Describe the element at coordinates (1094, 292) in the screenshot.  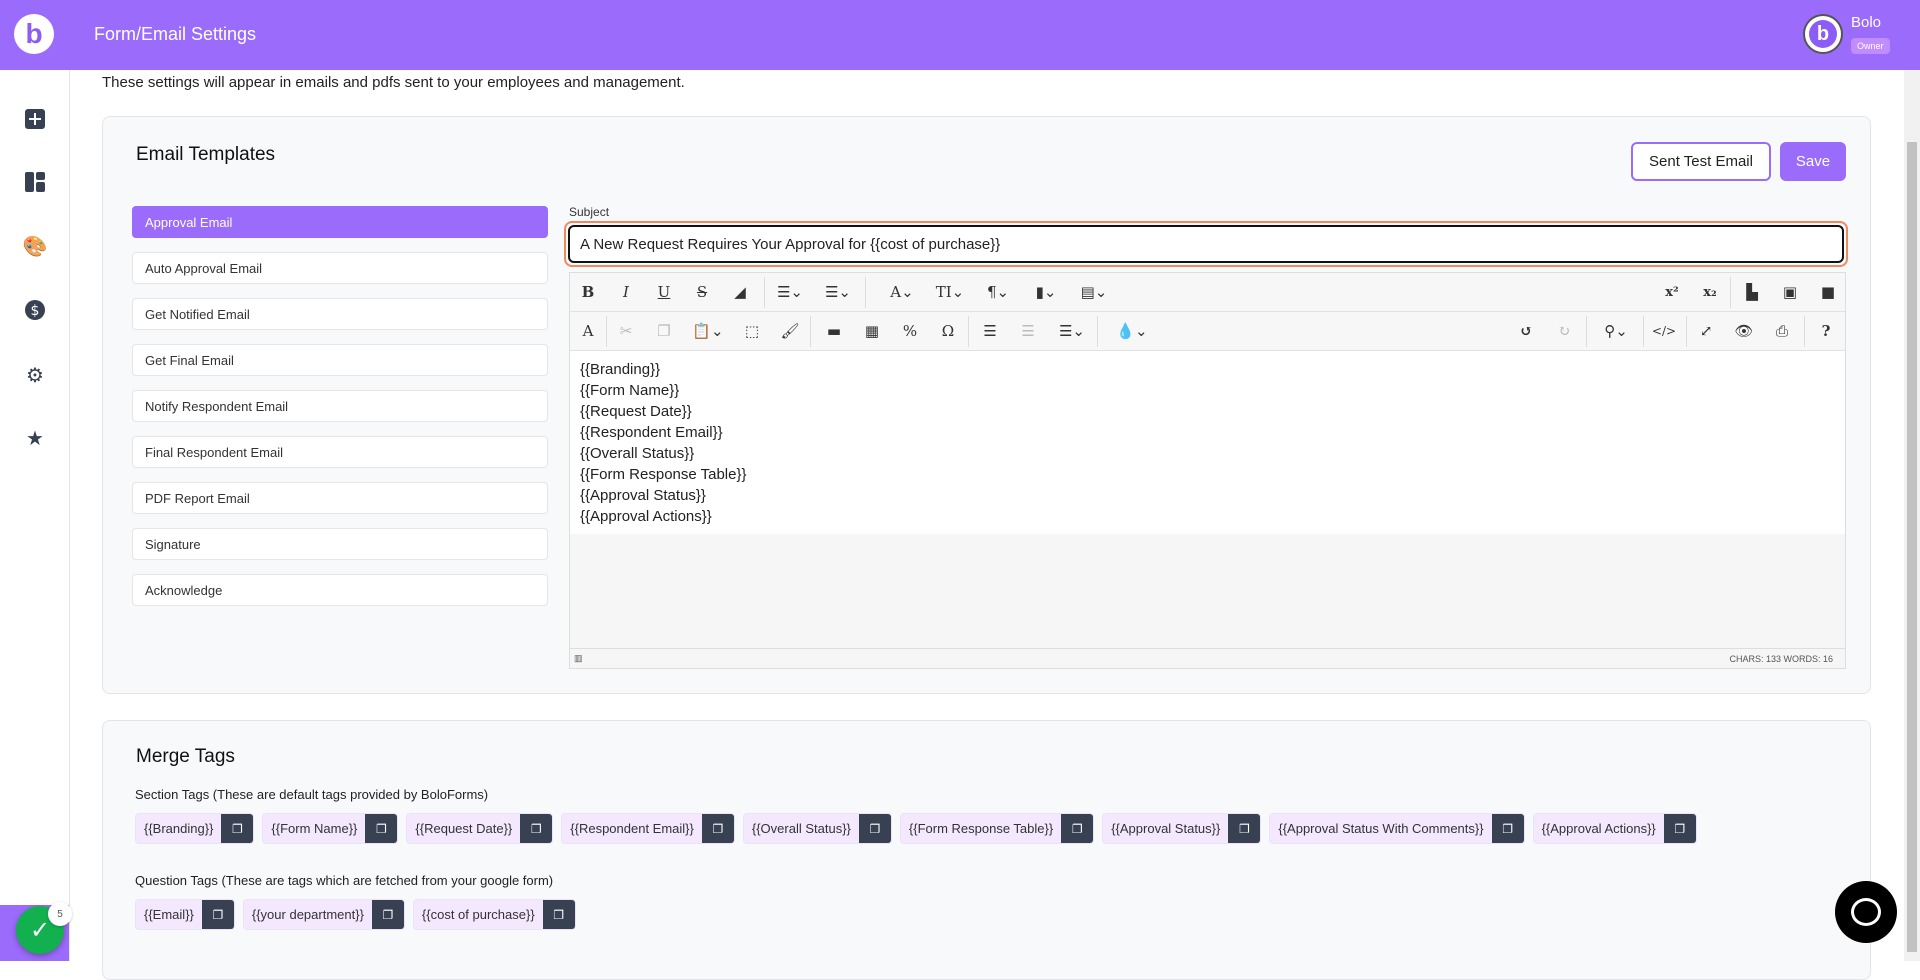
I see `line-height-icon: ▤⌄` at that location.